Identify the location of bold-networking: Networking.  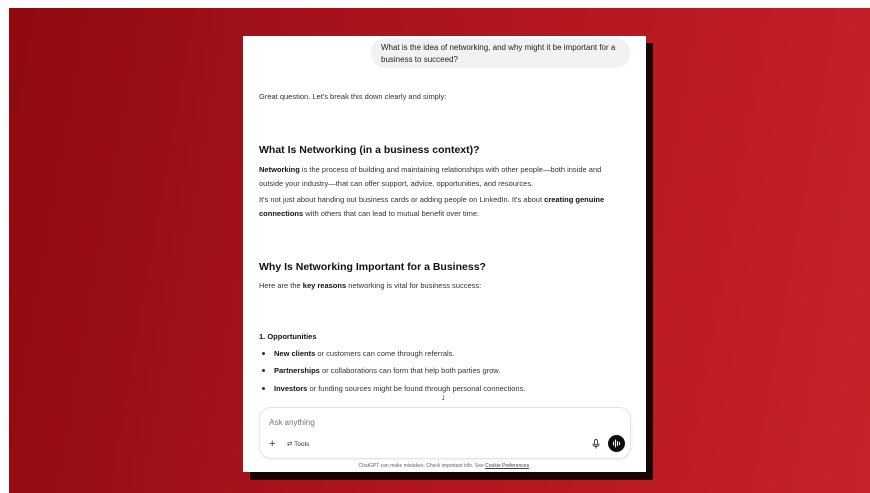
(279, 169).